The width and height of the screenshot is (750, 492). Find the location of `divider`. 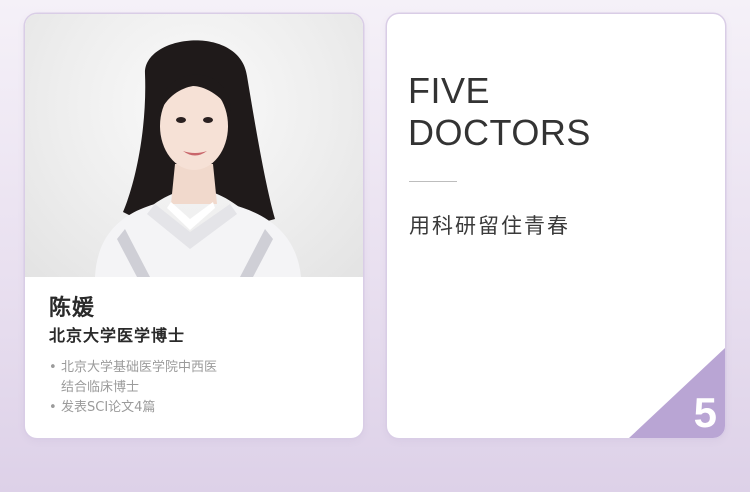

divider is located at coordinates (433, 181).